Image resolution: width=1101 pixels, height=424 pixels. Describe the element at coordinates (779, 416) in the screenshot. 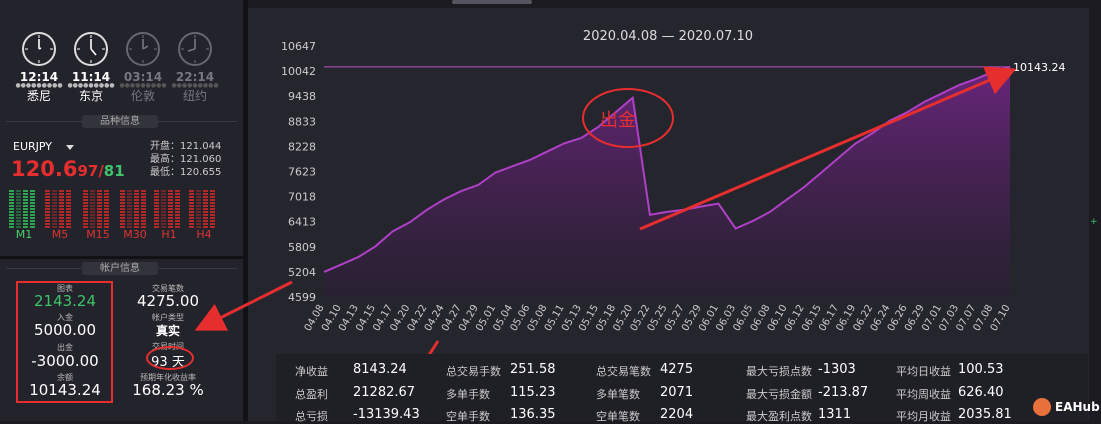

I see `stat-label: 最大盈利点数` at that location.